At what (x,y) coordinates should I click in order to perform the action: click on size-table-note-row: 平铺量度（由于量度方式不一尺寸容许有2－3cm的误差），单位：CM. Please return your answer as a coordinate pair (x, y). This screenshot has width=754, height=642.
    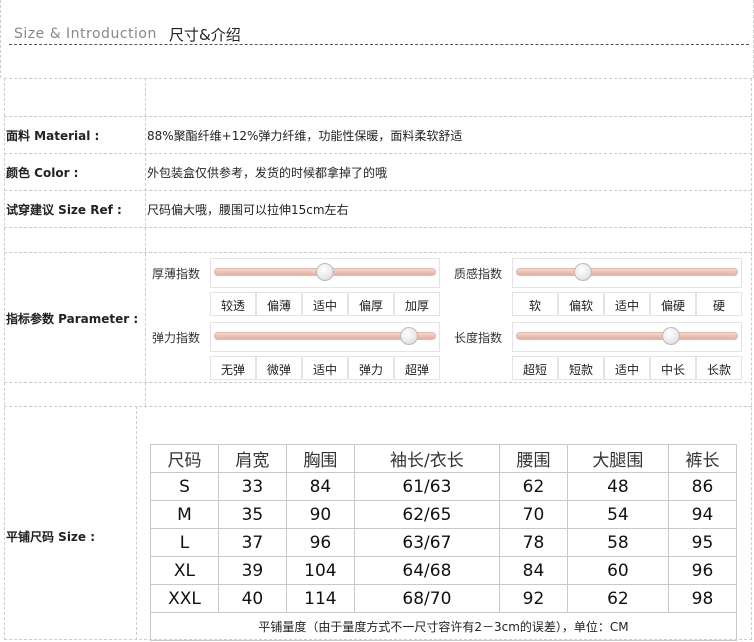
    Looking at the image, I should click on (443, 626).